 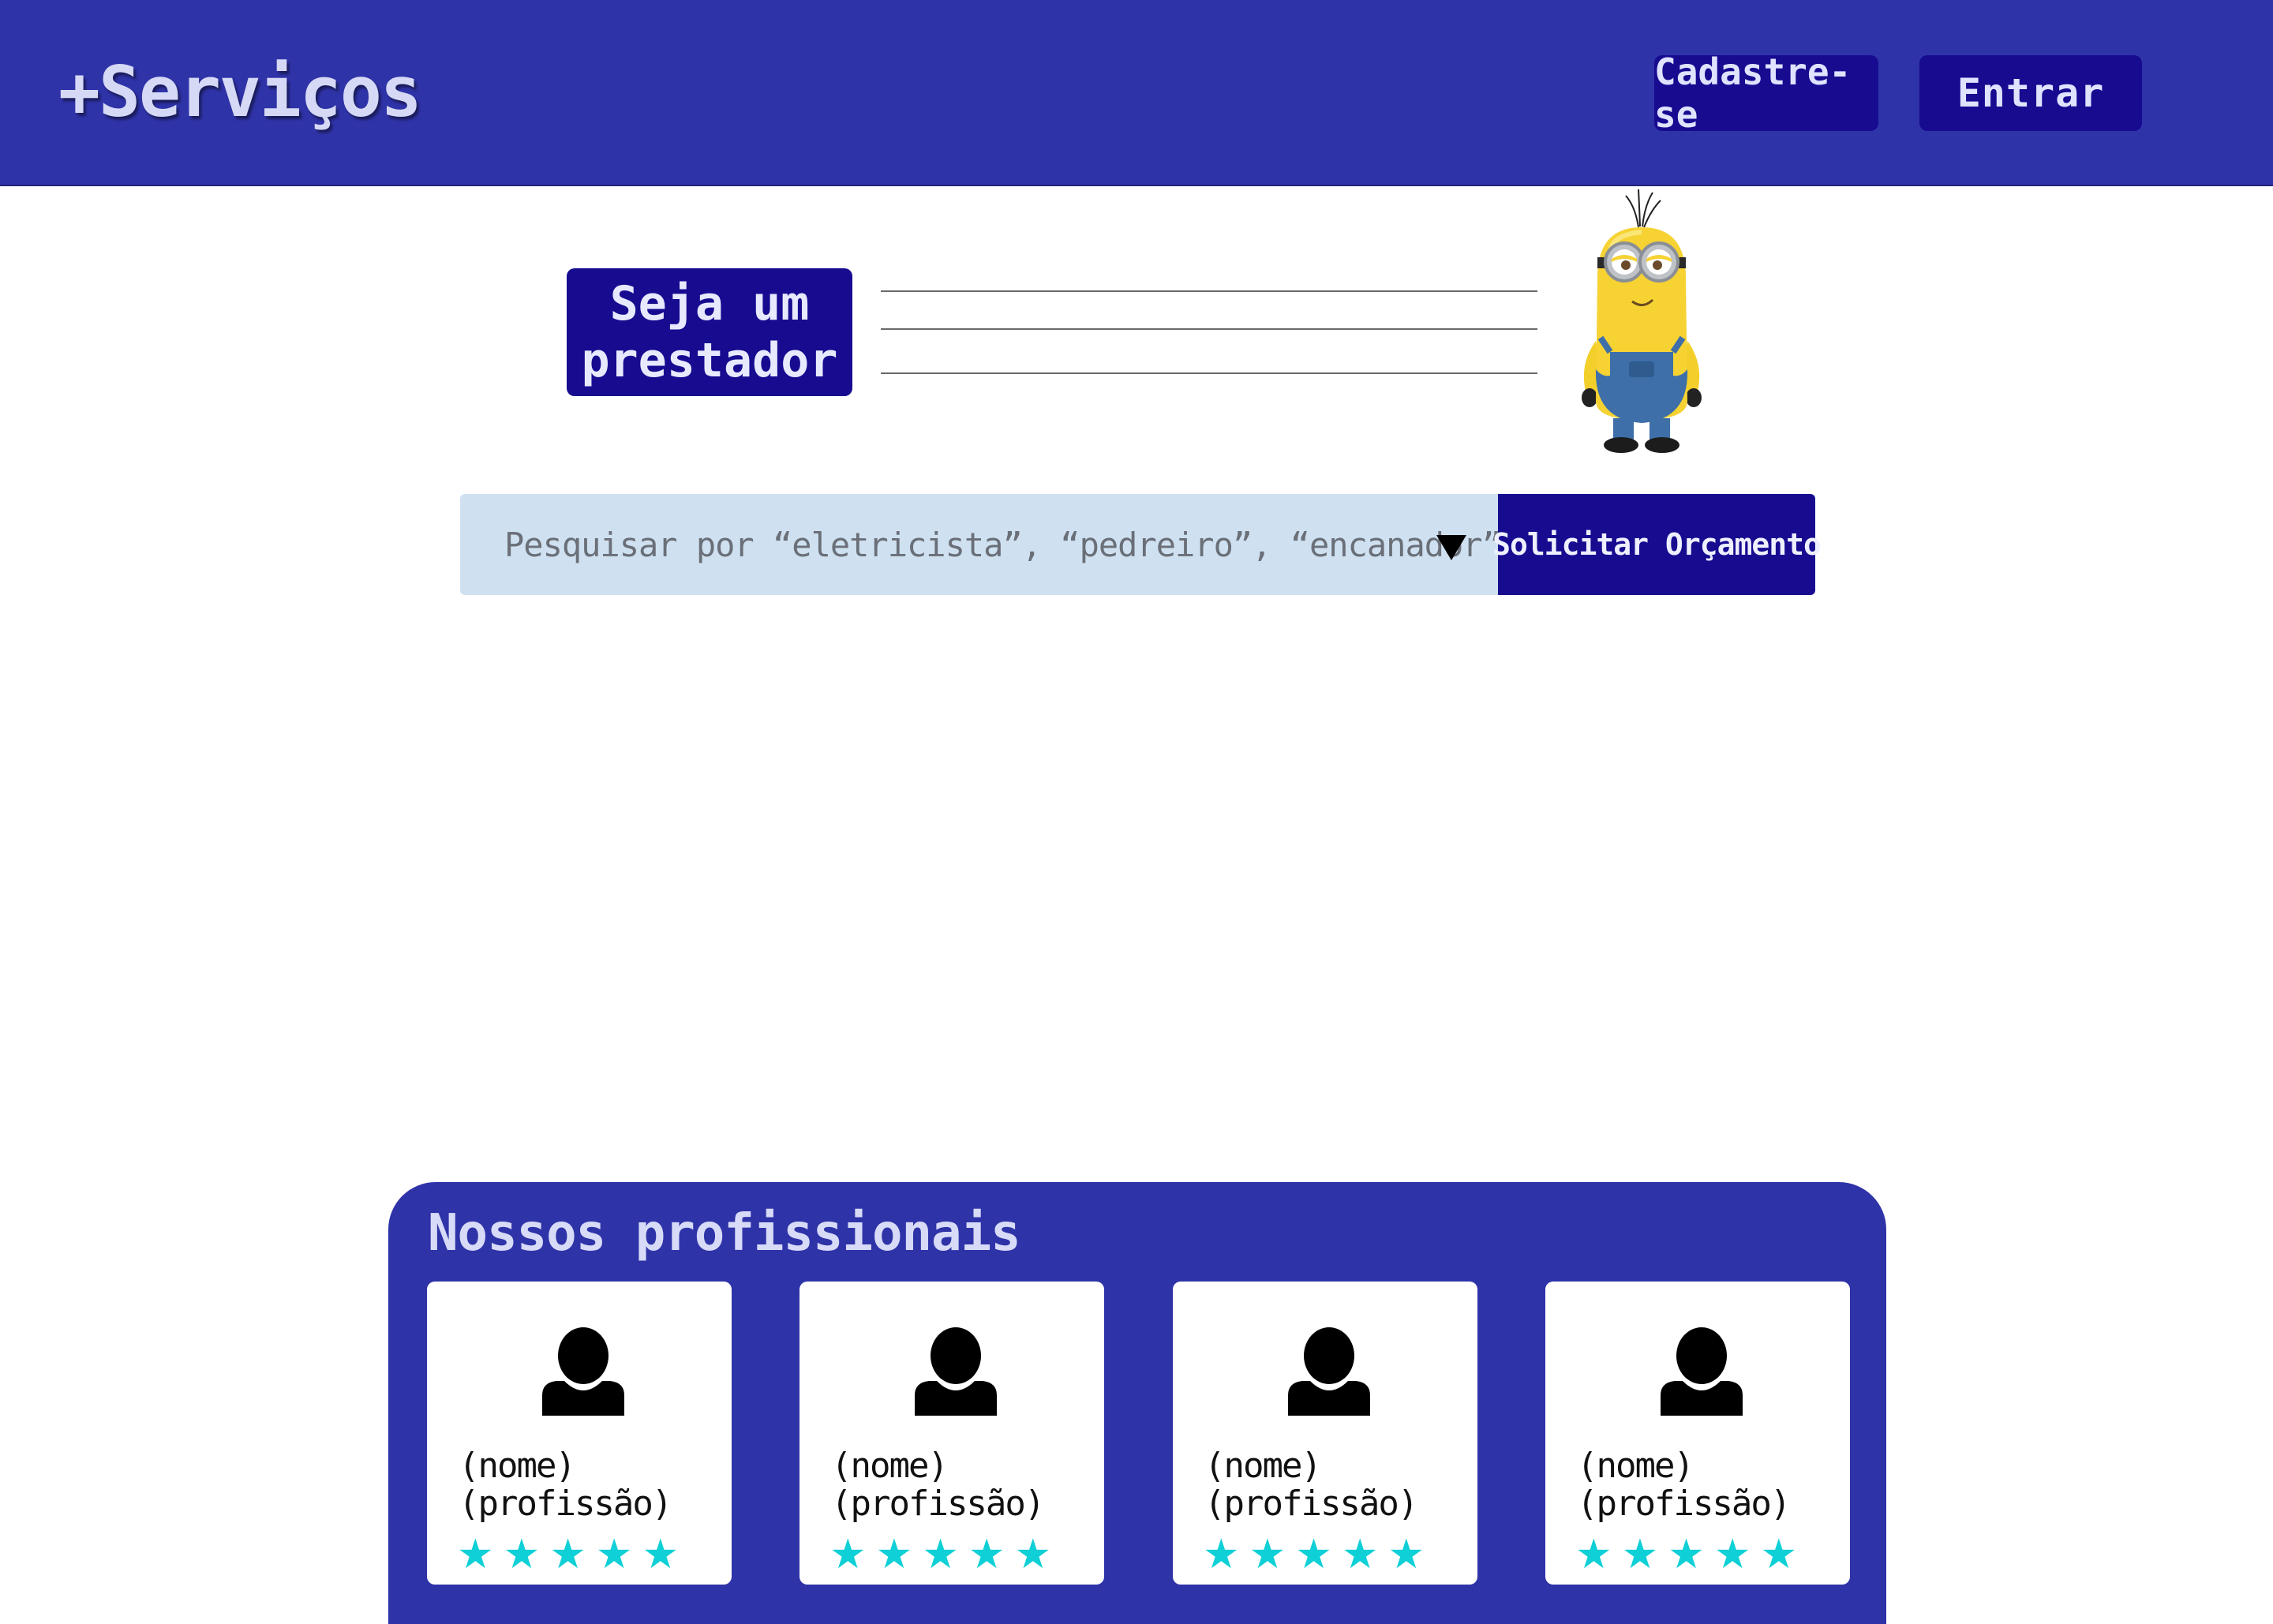 I want to click on site-logo: +Serviços, so click(x=240, y=92).